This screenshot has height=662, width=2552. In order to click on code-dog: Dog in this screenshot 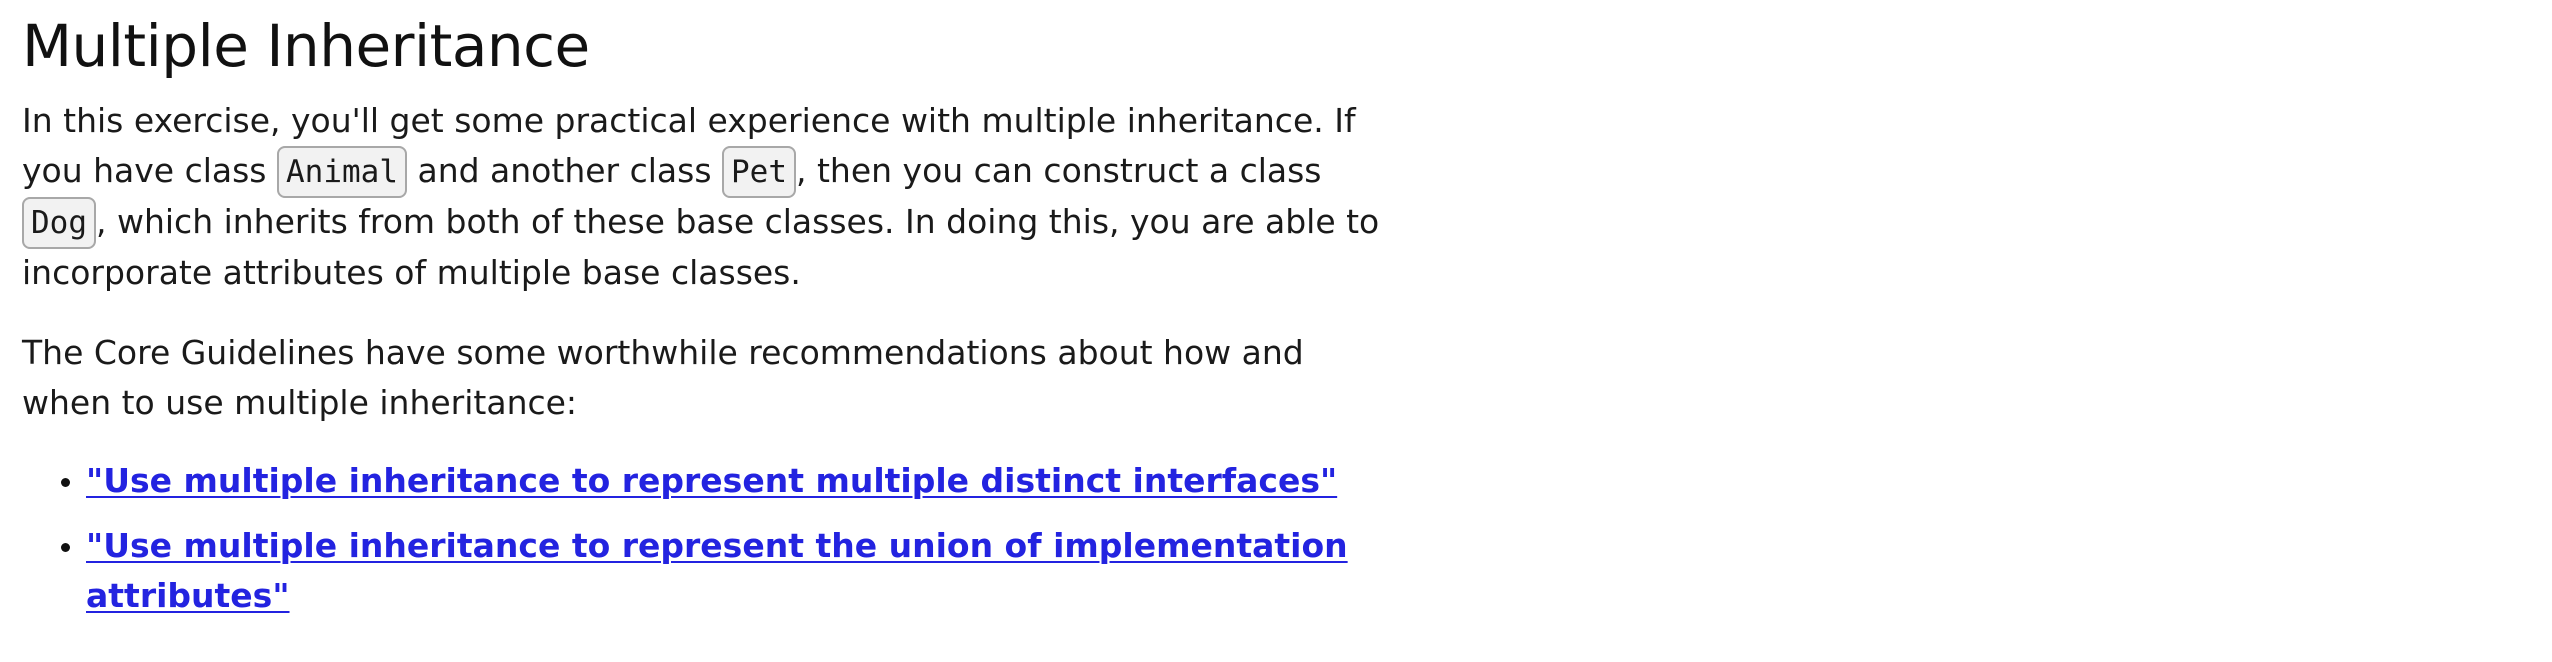, I will do `click(59, 223)`.